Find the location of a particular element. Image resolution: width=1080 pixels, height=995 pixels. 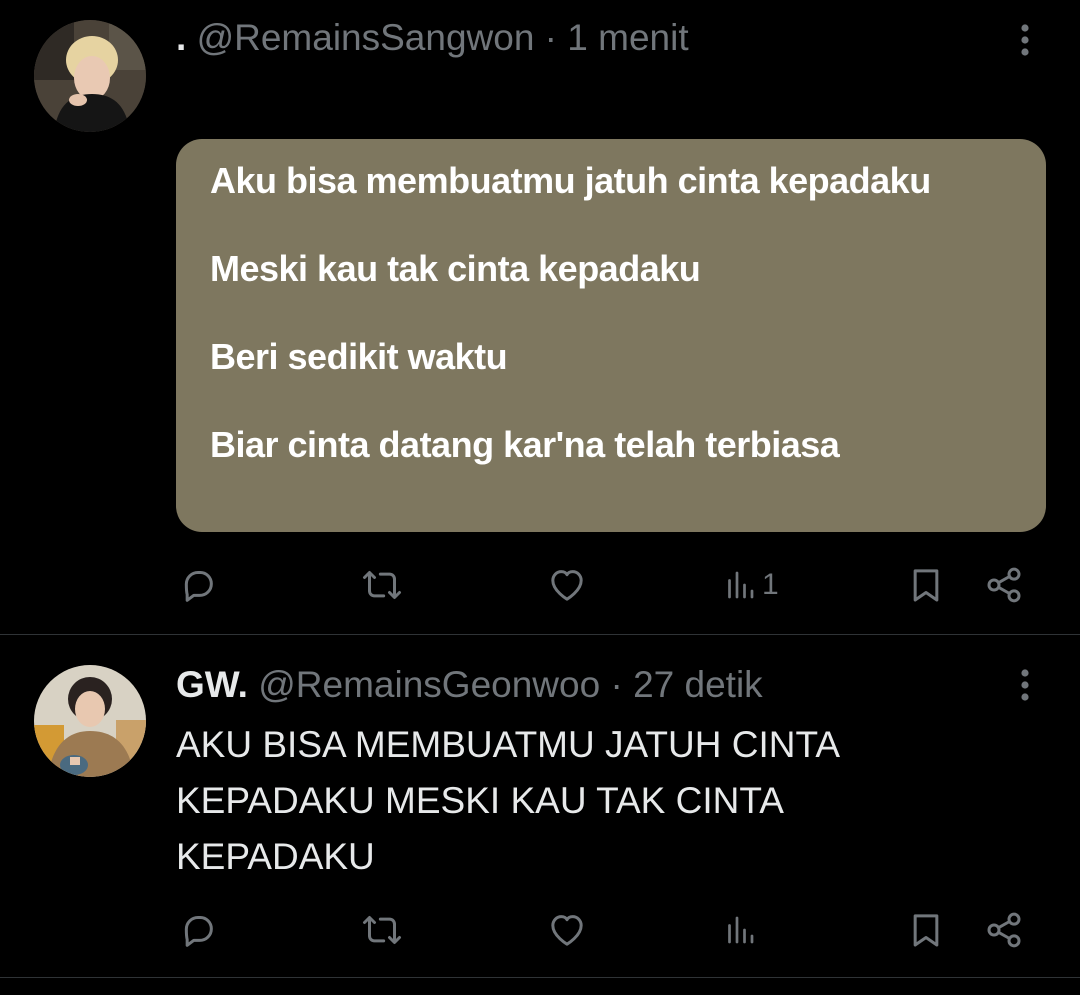

views-count: 1 is located at coordinates (770, 584).